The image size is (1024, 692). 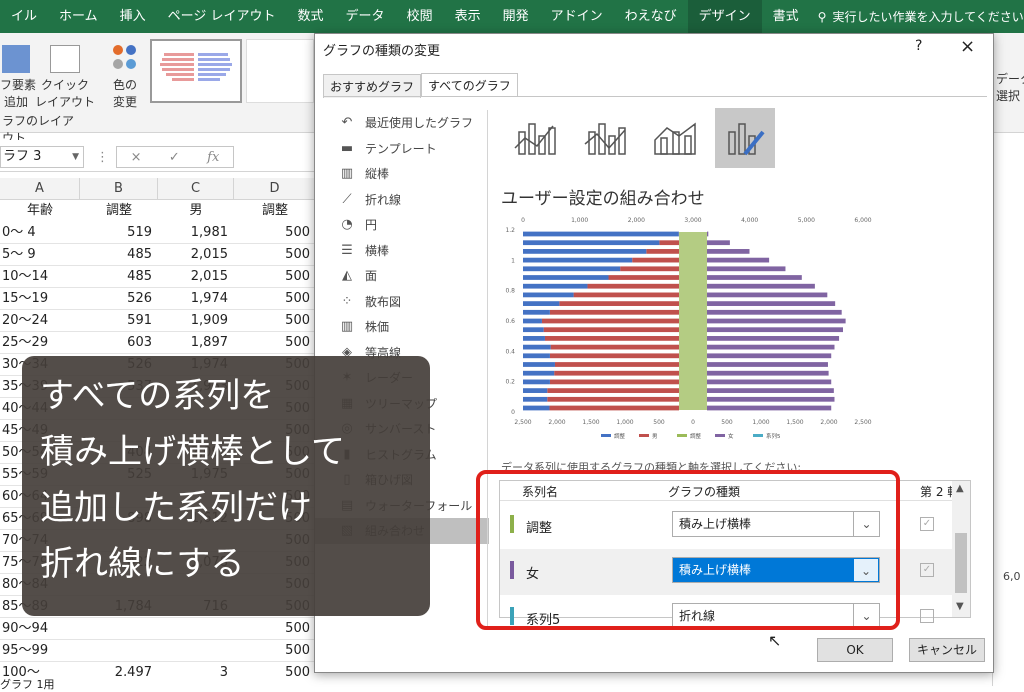 What do you see at coordinates (516, 16) in the screenshot?
I see `ribbon-tab-8: 開発` at bounding box center [516, 16].